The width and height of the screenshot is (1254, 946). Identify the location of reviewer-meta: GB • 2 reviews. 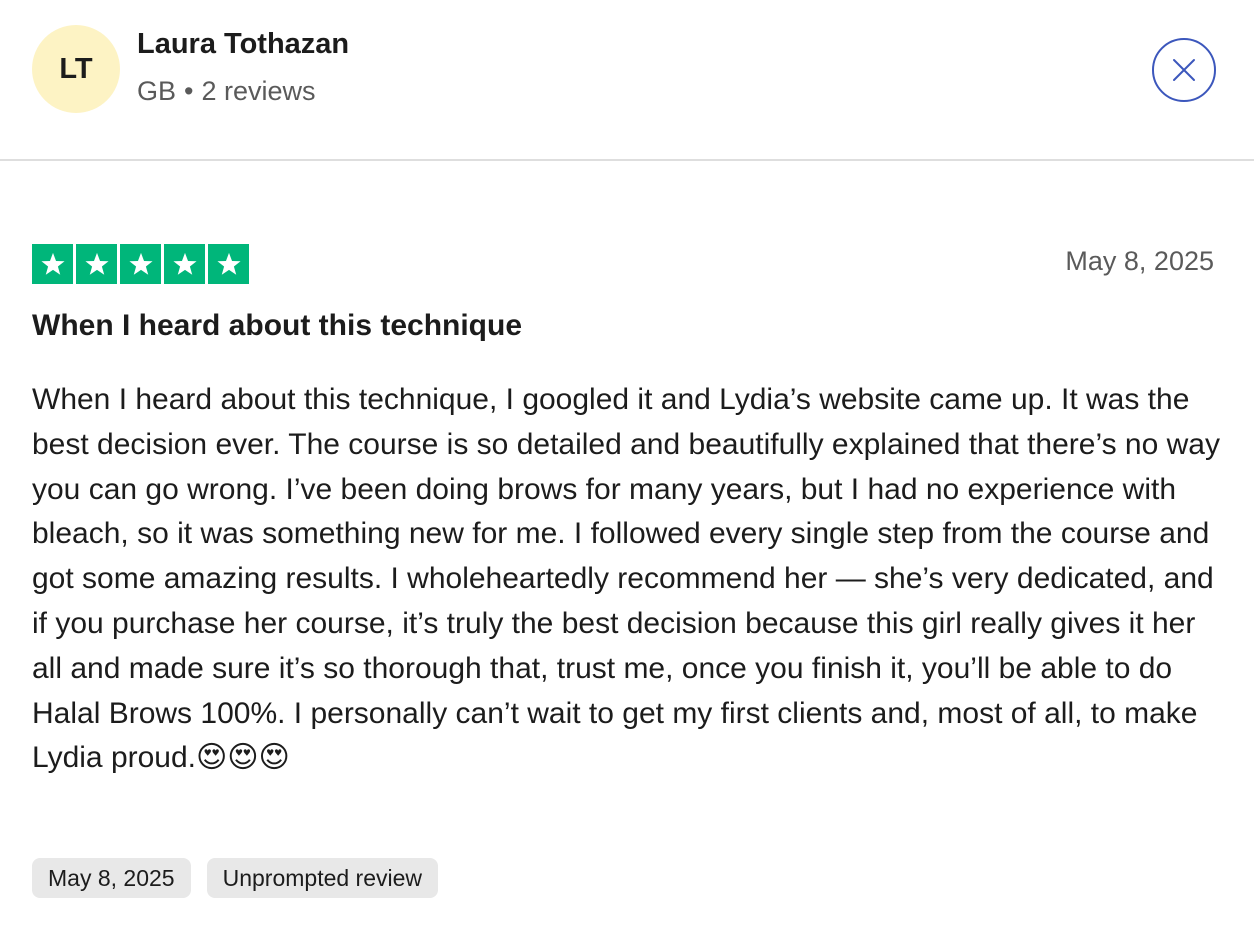
(226, 91).